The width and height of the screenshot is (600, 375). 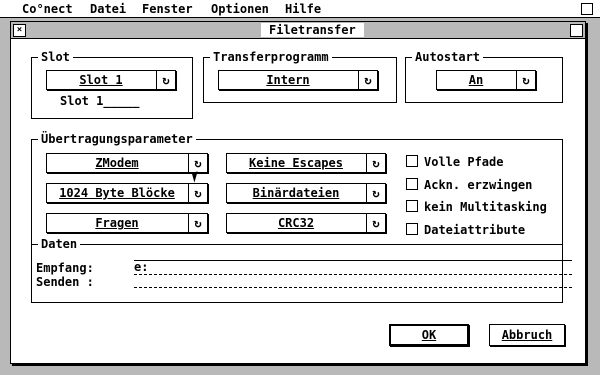 I want to click on escapes-popup: Keine Escapes ↻, so click(x=306, y=163).